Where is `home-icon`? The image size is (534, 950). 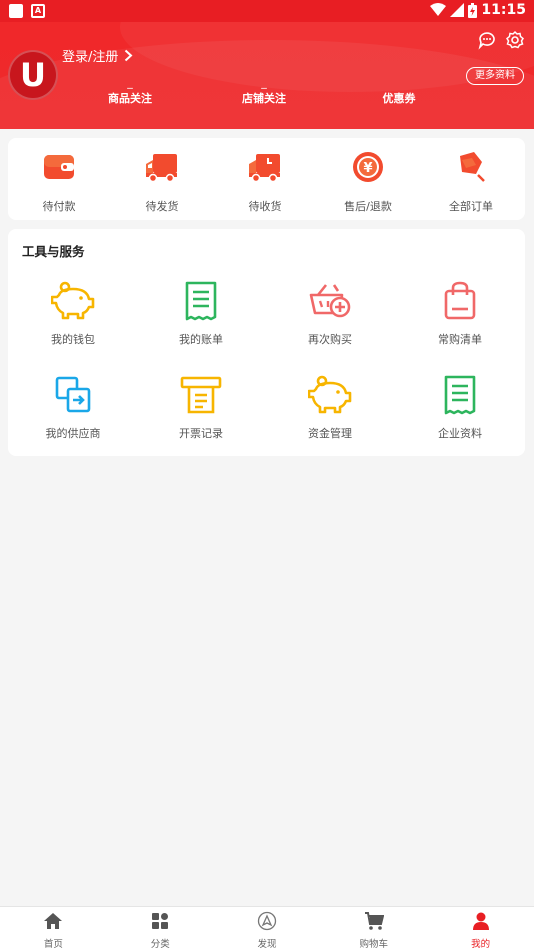 home-icon is located at coordinates (53, 921).